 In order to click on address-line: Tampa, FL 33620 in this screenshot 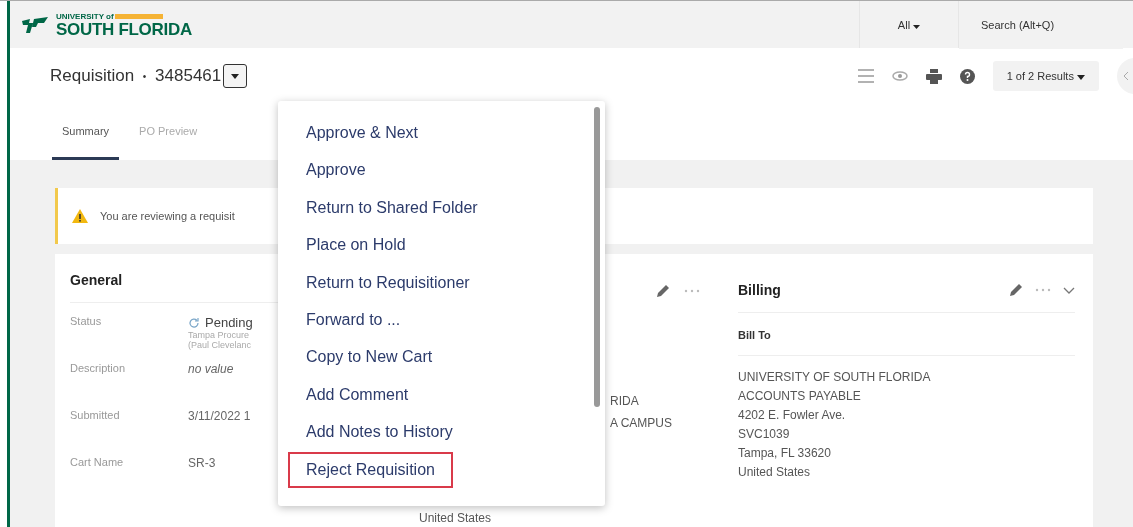, I will do `click(785, 453)`.